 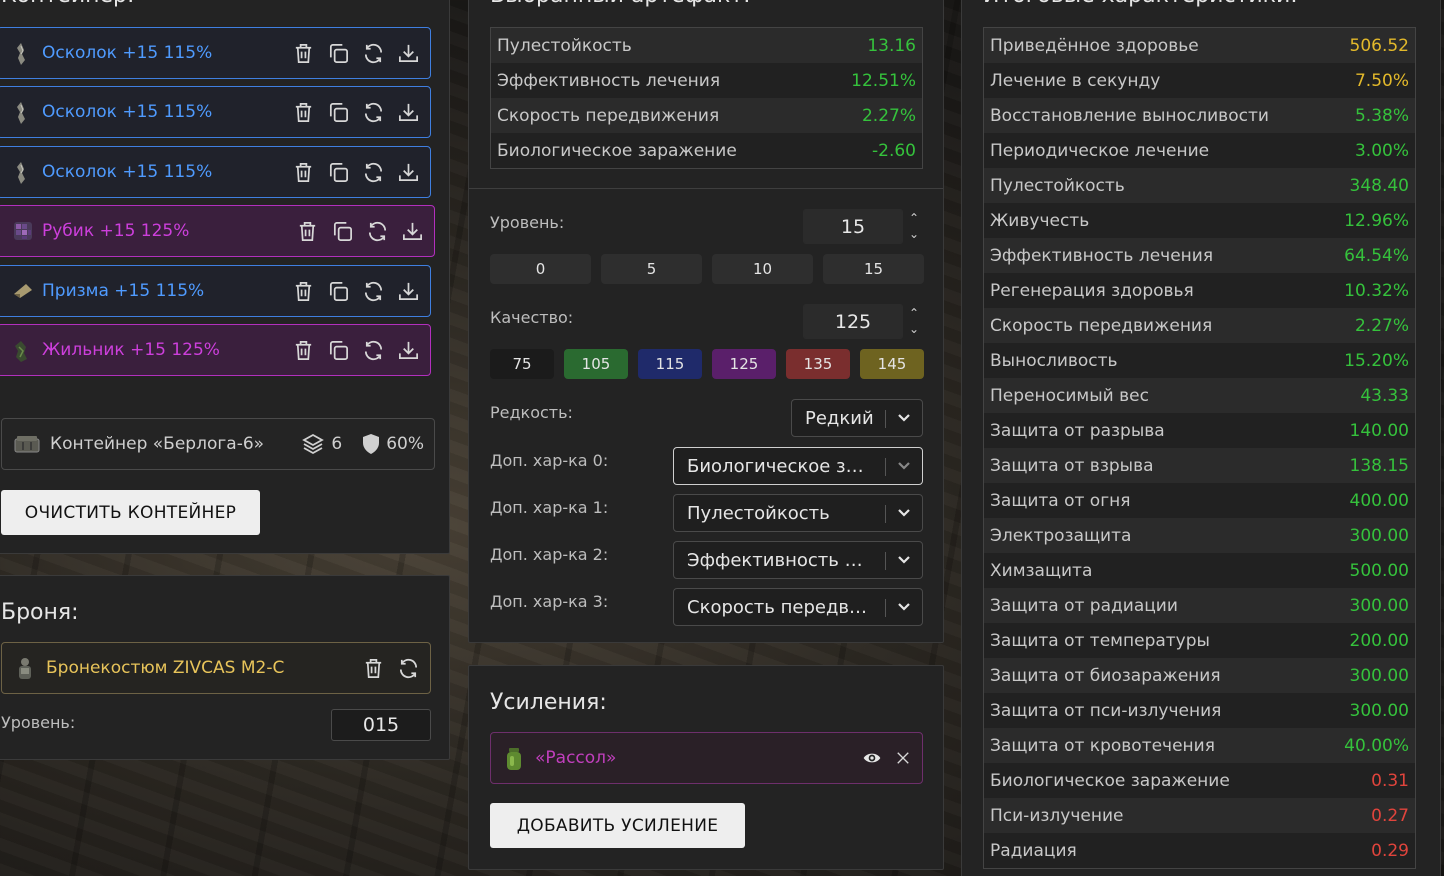 What do you see at coordinates (217, 231) in the screenshot?
I see `artifact-slot: Рубик +15 125%` at bounding box center [217, 231].